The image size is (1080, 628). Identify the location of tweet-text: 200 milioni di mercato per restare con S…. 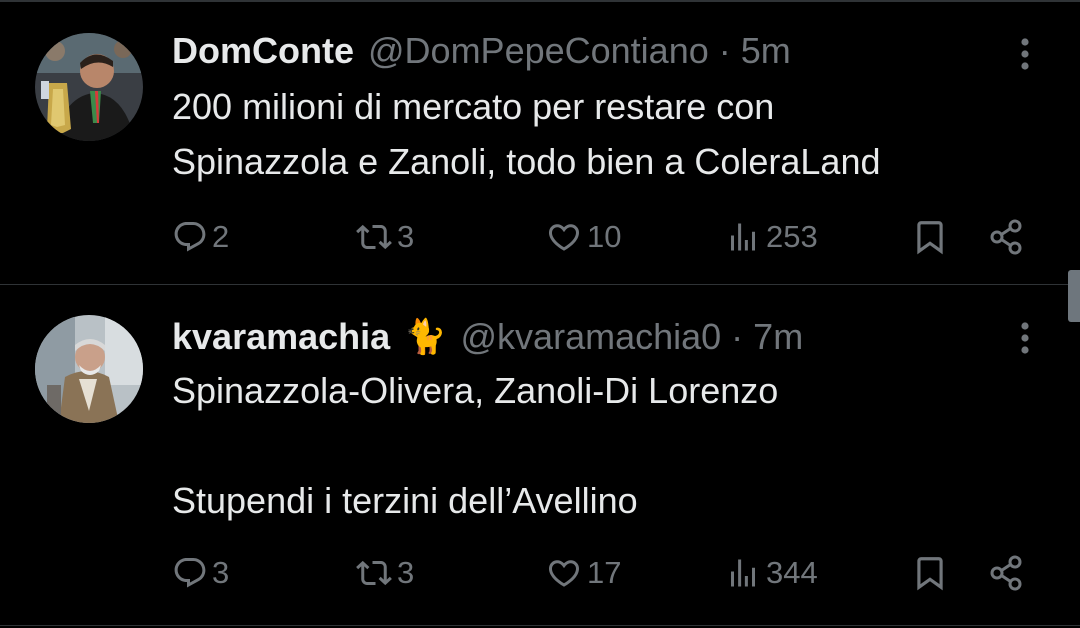
(526, 134).